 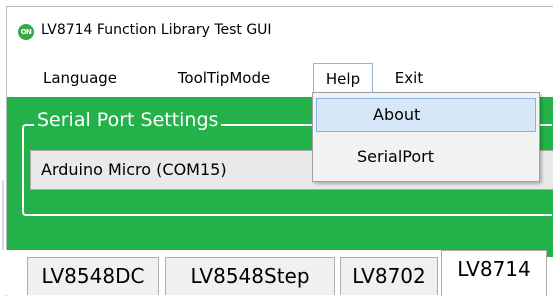 I want to click on tab-lv8714: LV8714, so click(x=494, y=273).